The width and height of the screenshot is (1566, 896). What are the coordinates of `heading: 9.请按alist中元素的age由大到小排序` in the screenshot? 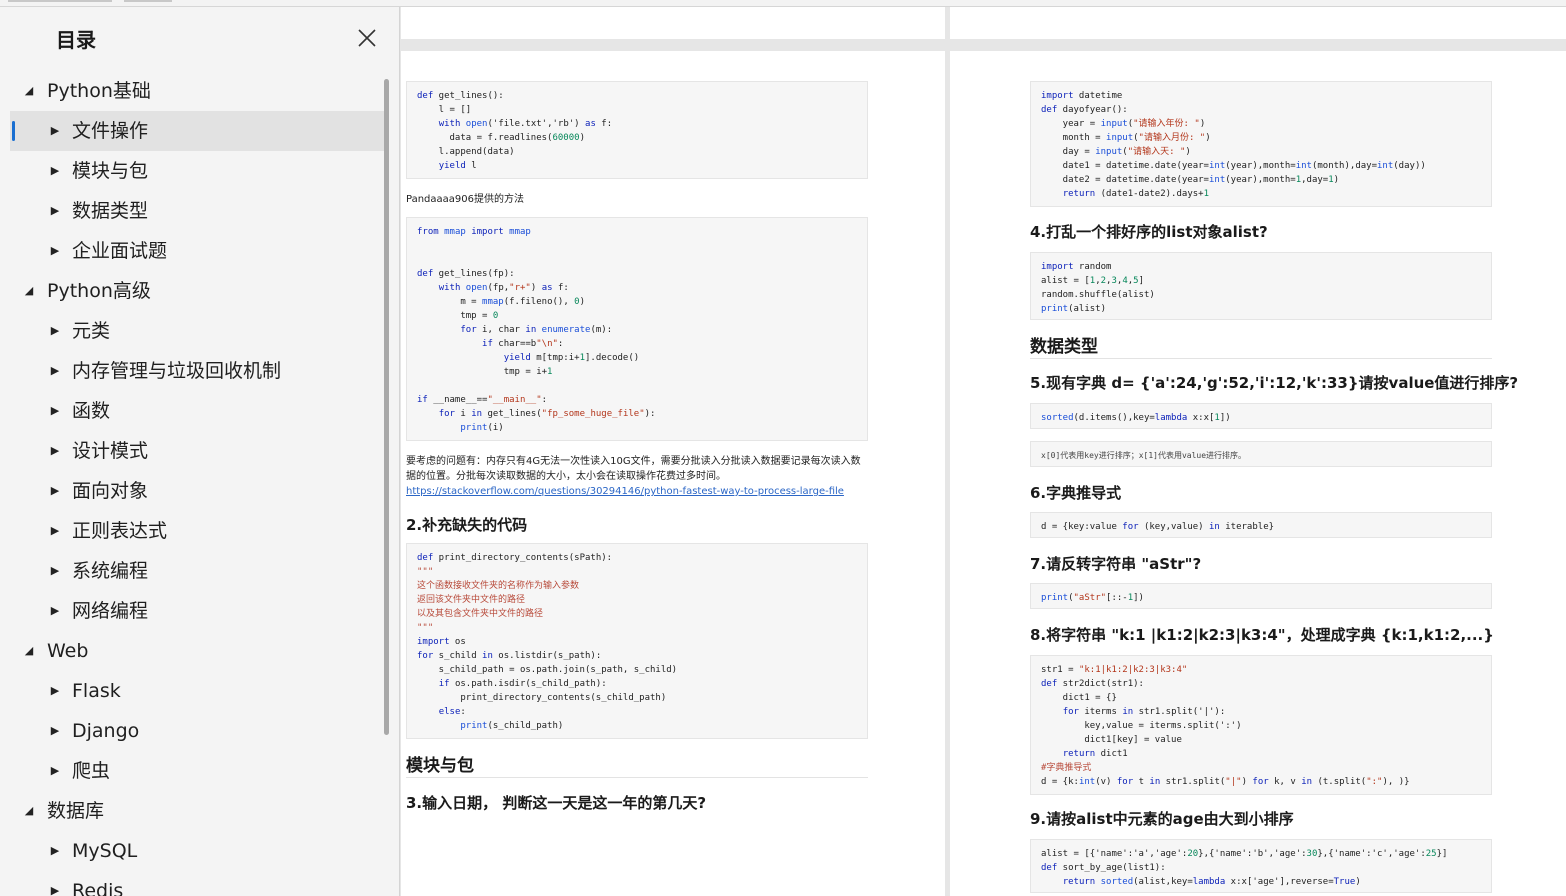 It's located at (1162, 819).